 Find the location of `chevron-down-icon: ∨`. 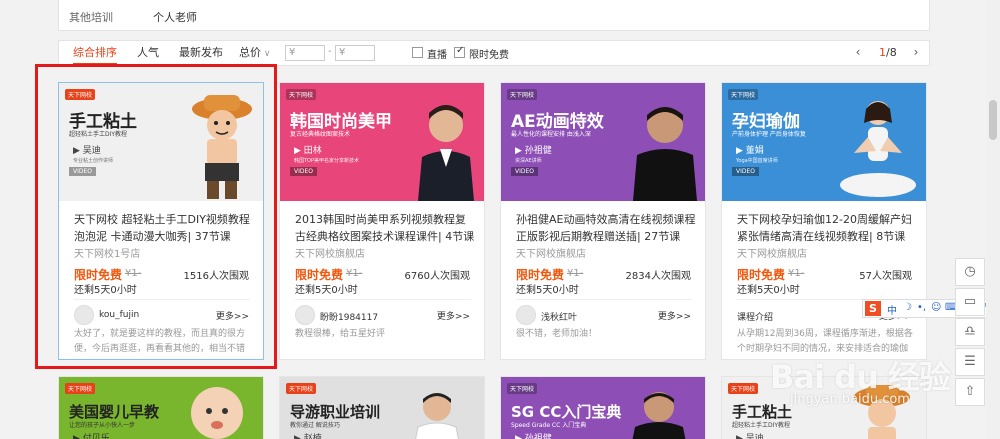

chevron-down-icon: ∨ is located at coordinates (266, 54).